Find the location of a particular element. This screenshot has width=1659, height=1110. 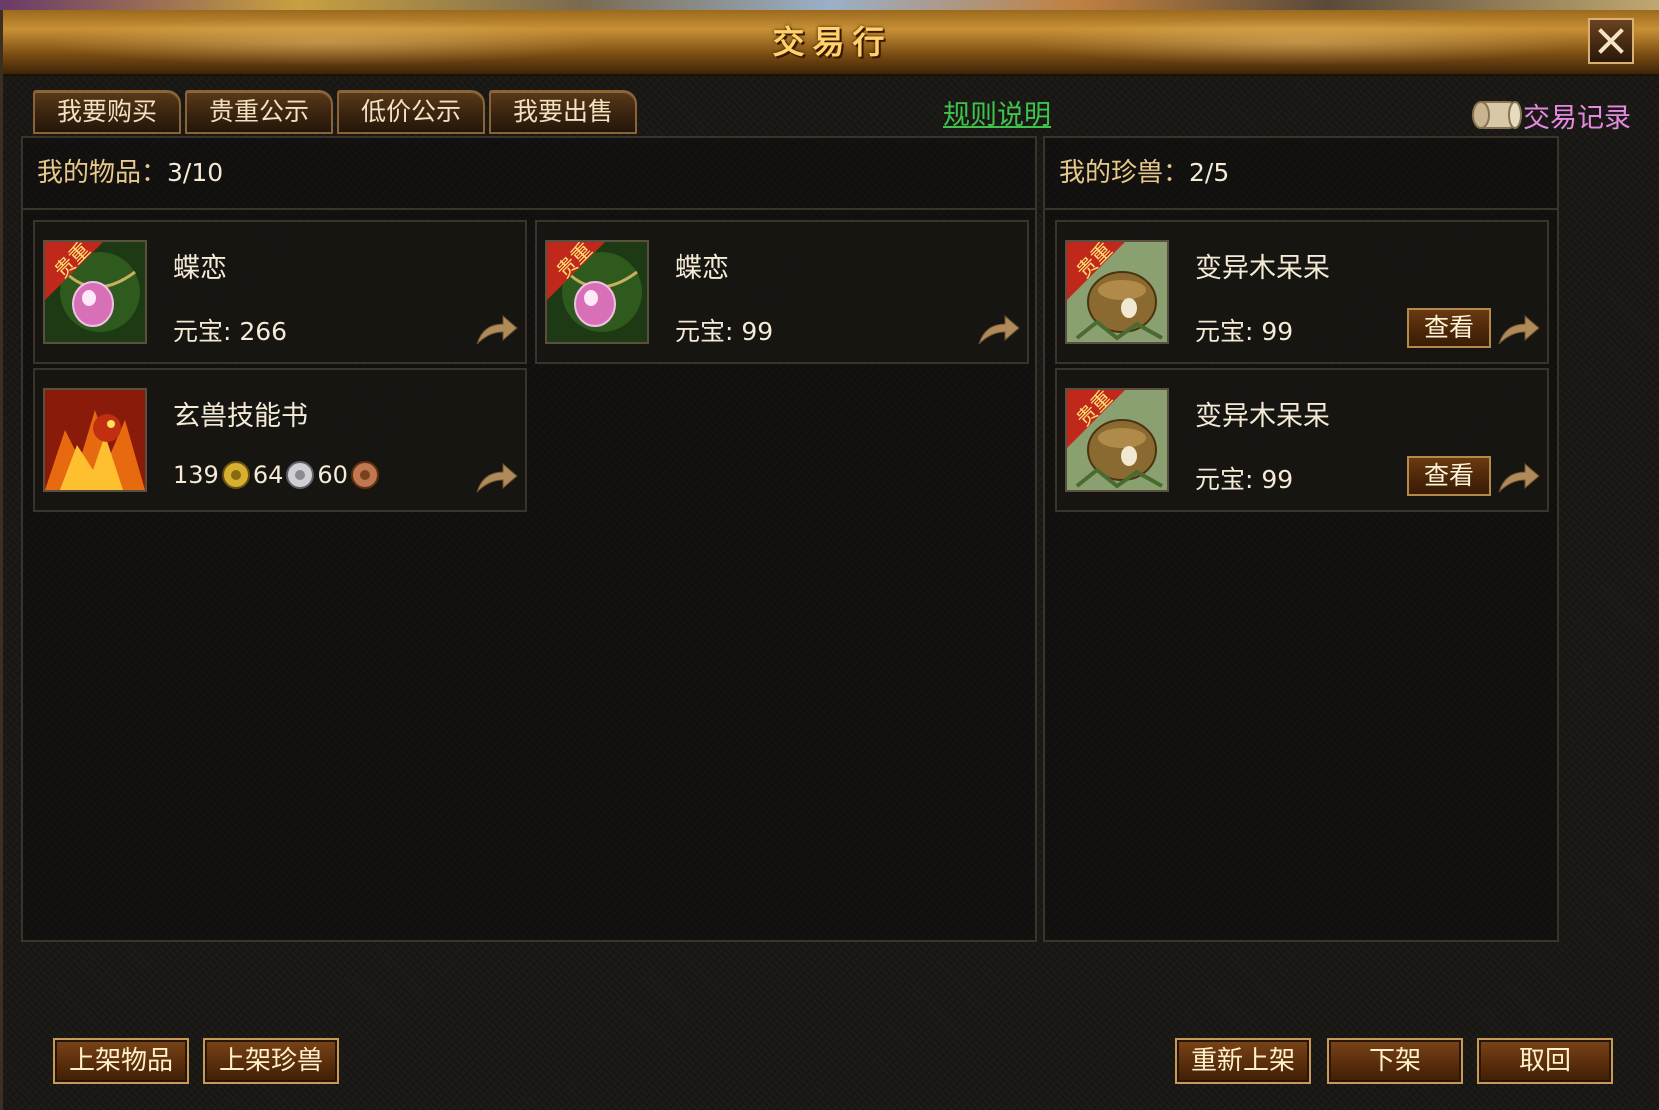

close-button is located at coordinates (1611, 41).